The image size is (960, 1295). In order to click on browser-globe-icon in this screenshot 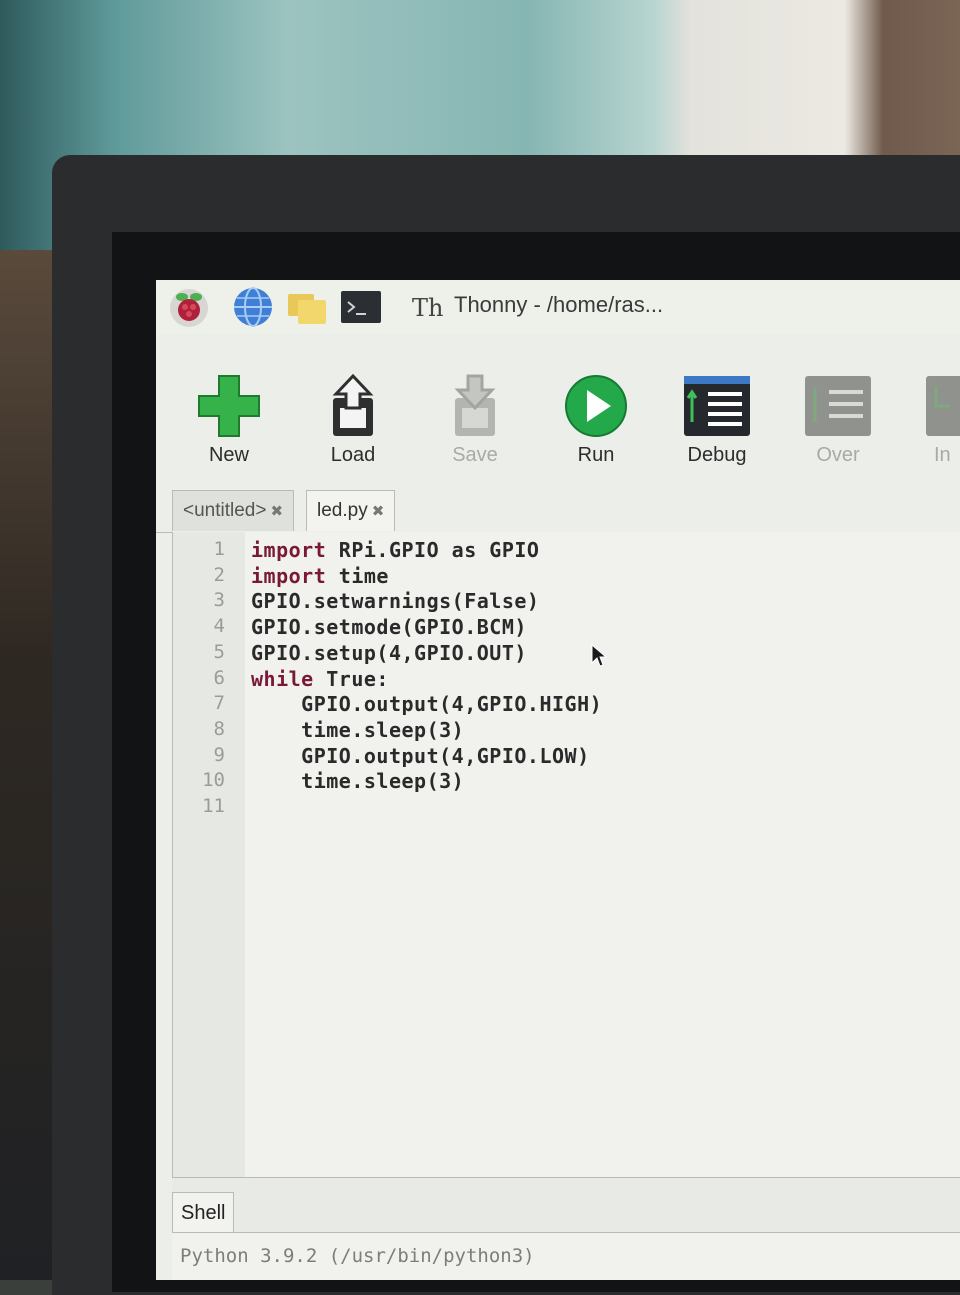, I will do `click(253, 307)`.